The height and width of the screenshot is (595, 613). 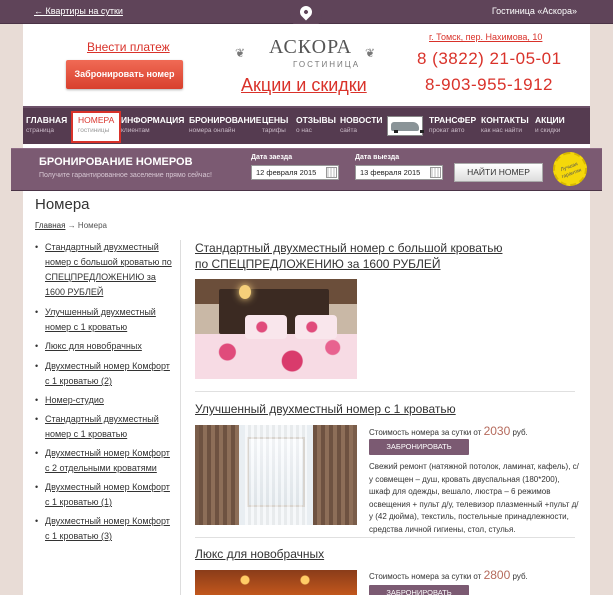 I want to click on sidebar-room-link: Номер-студио, so click(x=105, y=400).